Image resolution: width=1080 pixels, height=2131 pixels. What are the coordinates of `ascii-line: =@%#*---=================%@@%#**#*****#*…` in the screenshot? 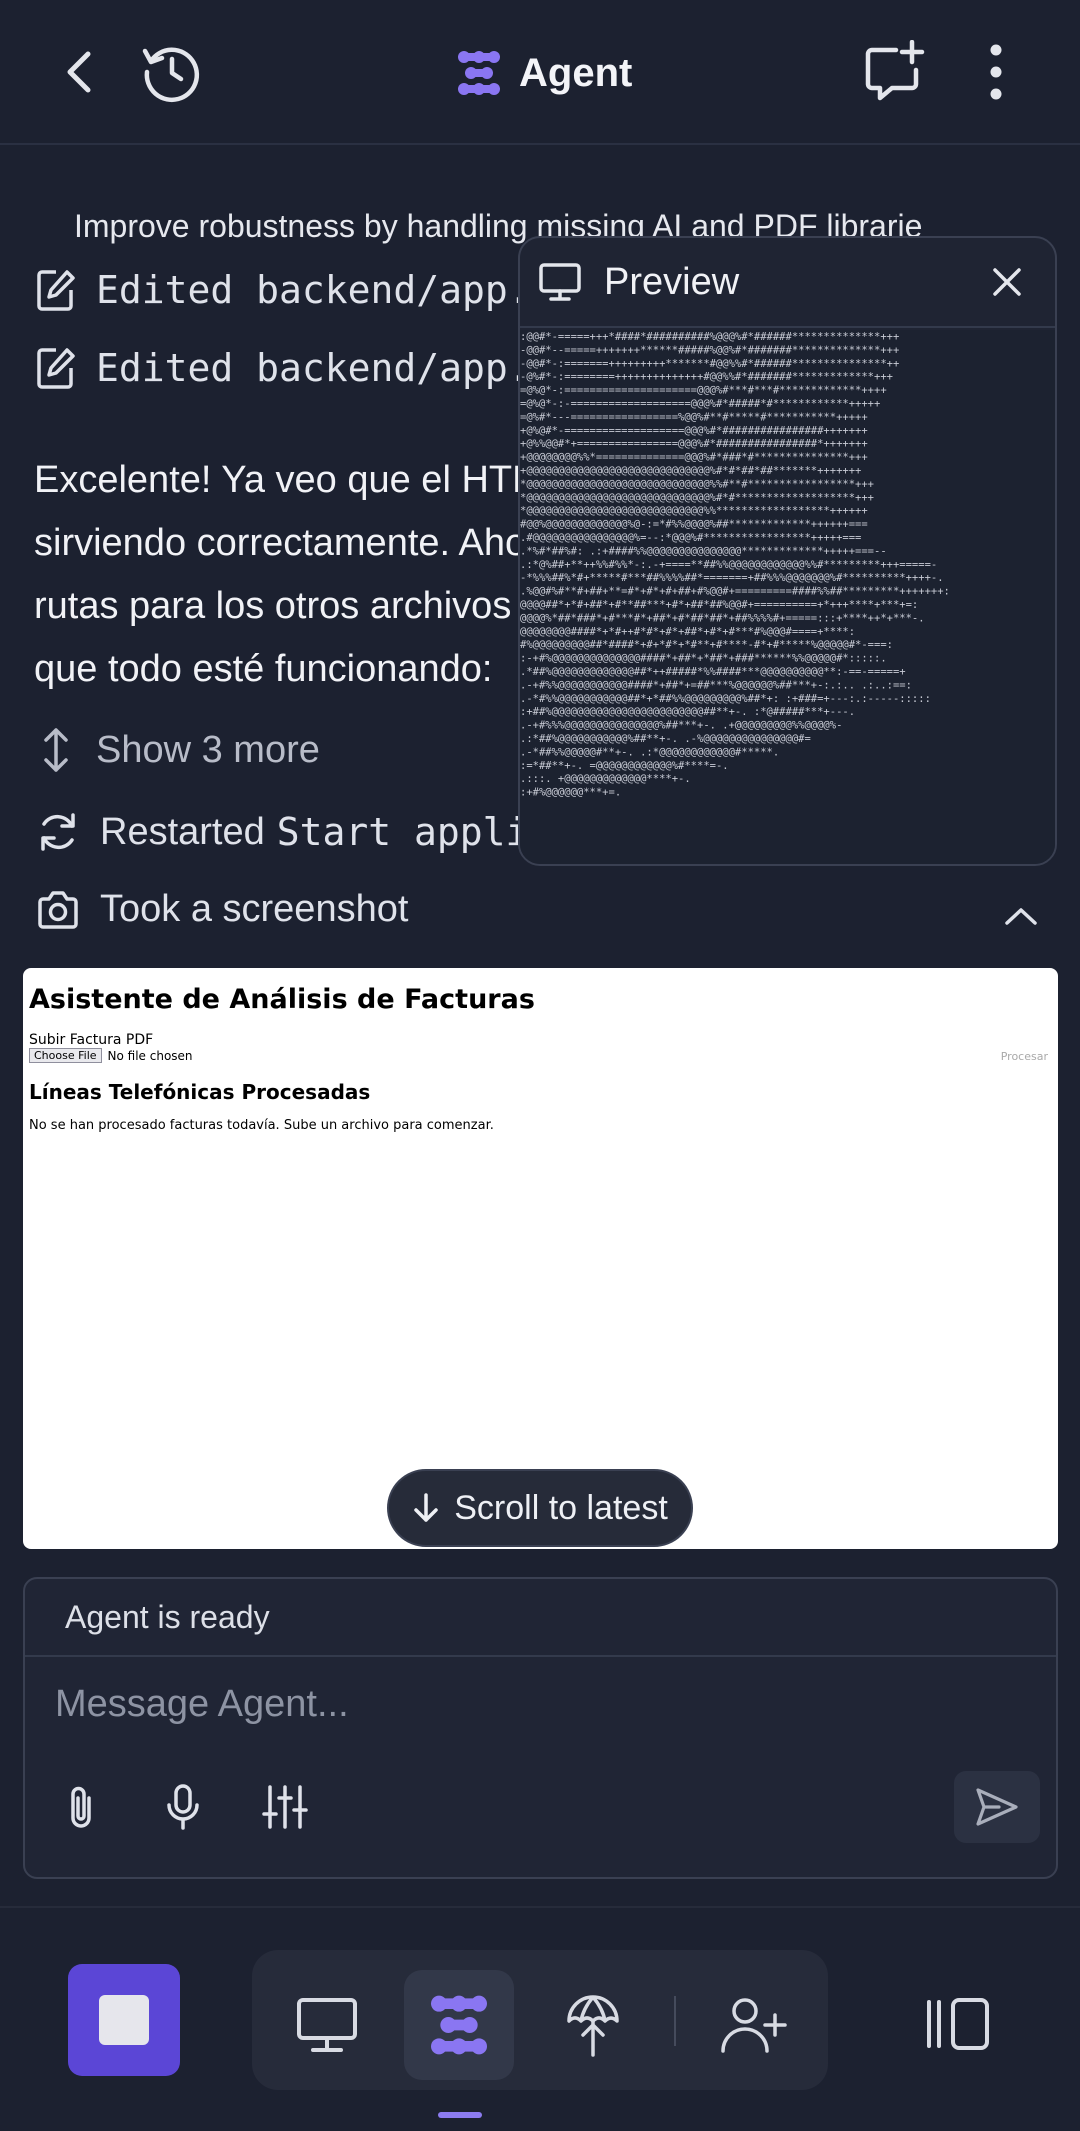 It's located at (694, 417).